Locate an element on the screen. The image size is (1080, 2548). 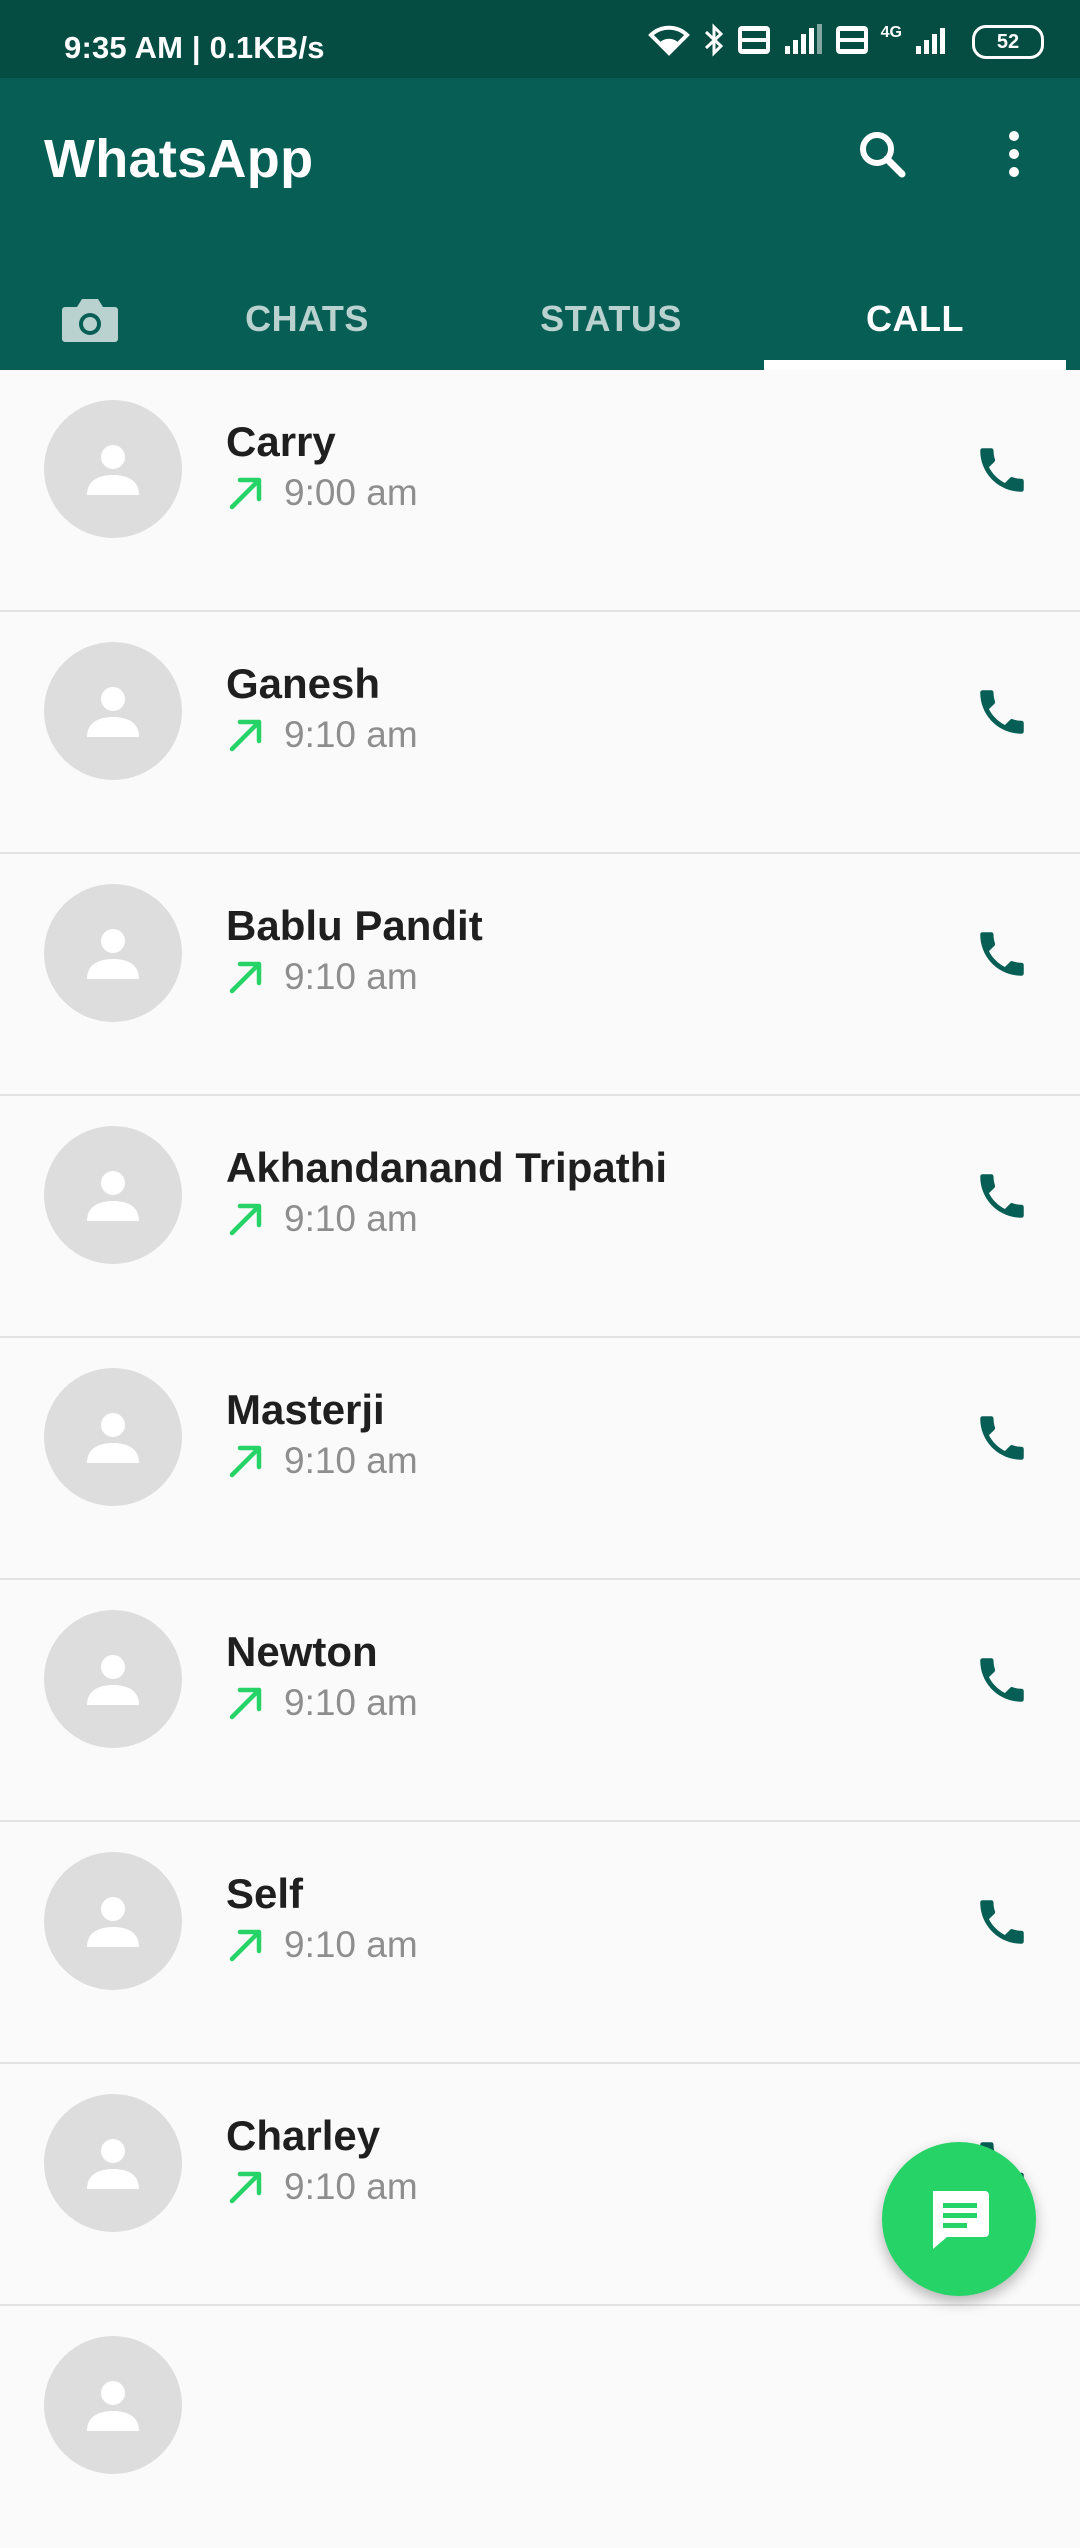
contact-name: Masterji is located at coordinates (305, 1409).